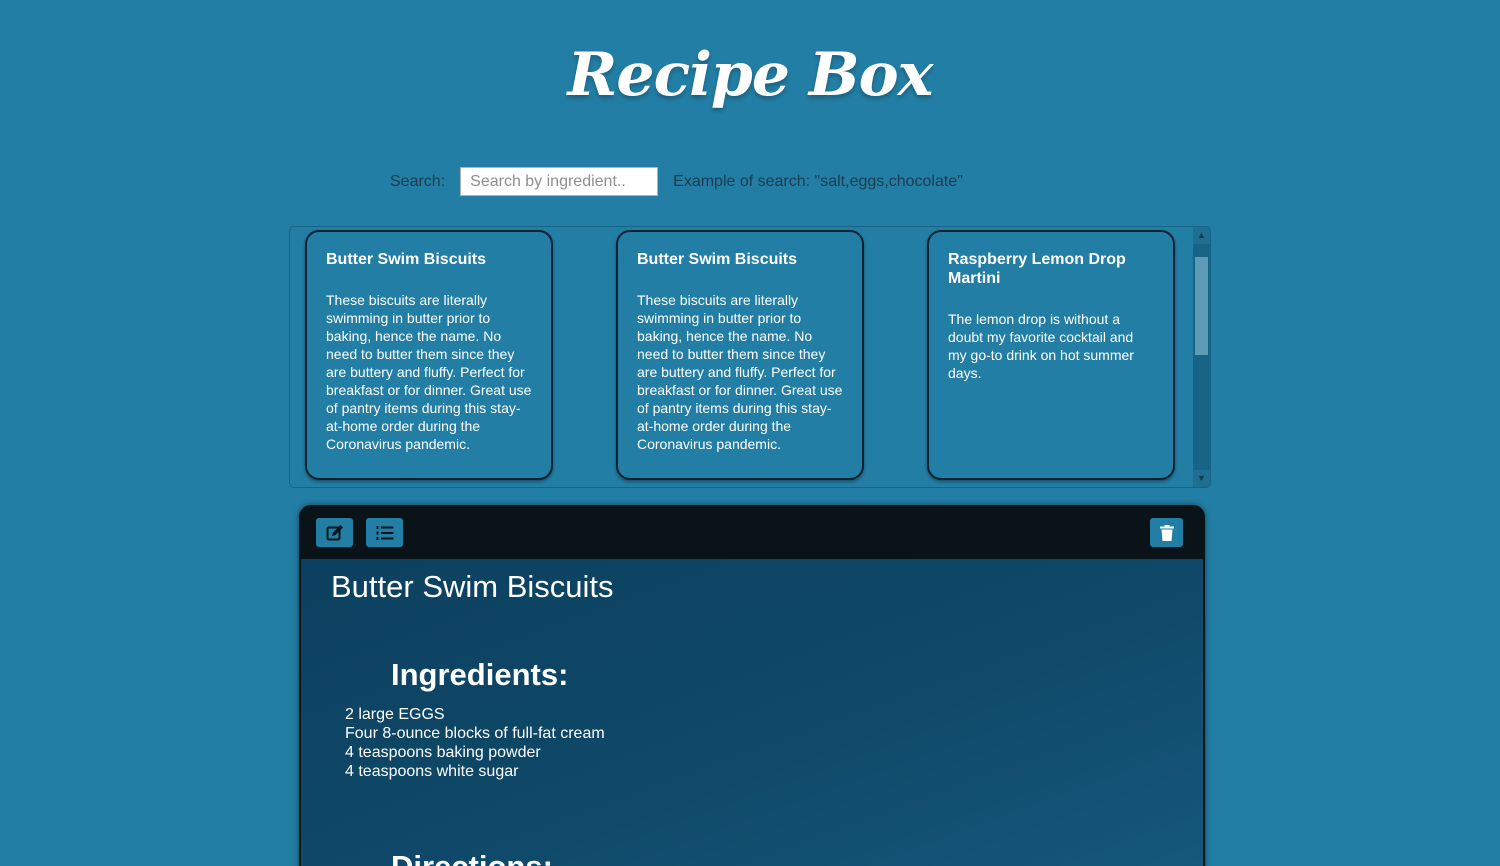 The height and width of the screenshot is (866, 1500). What do you see at coordinates (559, 181) in the screenshot?
I see `search-input` at bounding box center [559, 181].